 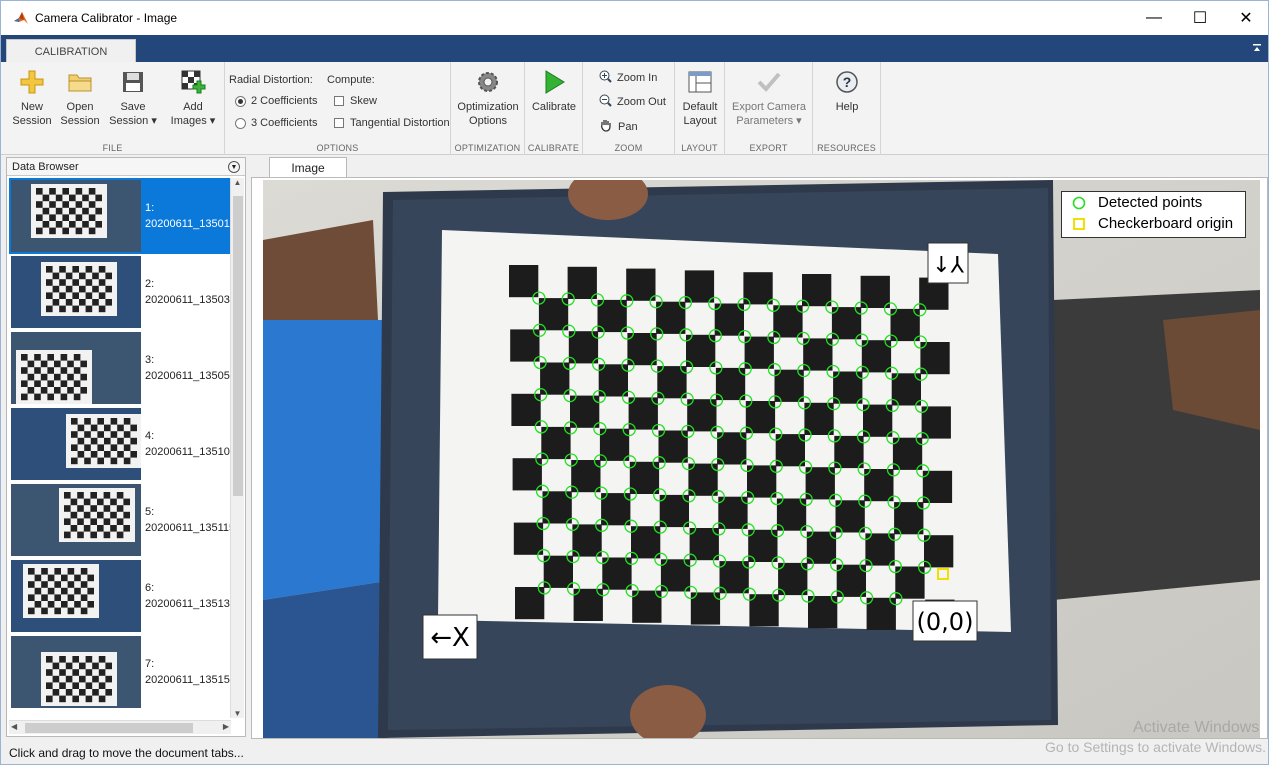 I want to click on horizontal-scrollbar: ◀ ▶, so click(x=120, y=727).